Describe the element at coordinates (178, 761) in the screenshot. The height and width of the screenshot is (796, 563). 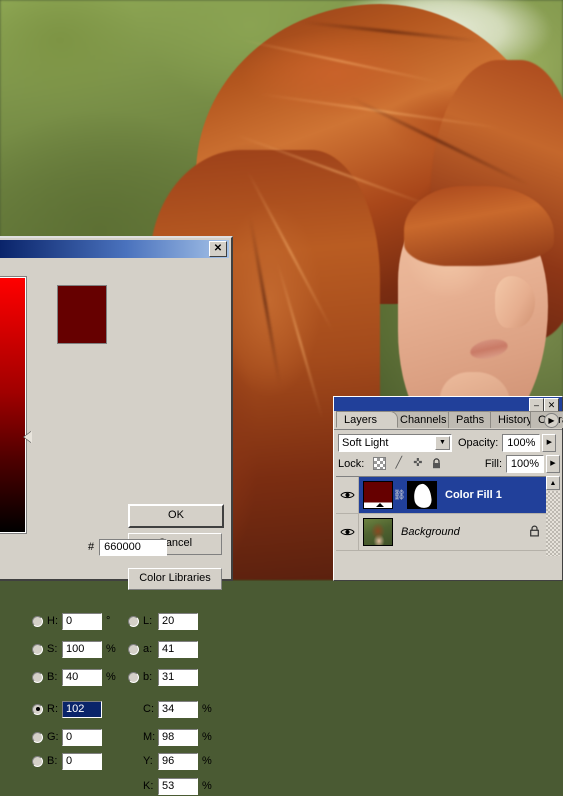
I see `input-y: 96` at that location.